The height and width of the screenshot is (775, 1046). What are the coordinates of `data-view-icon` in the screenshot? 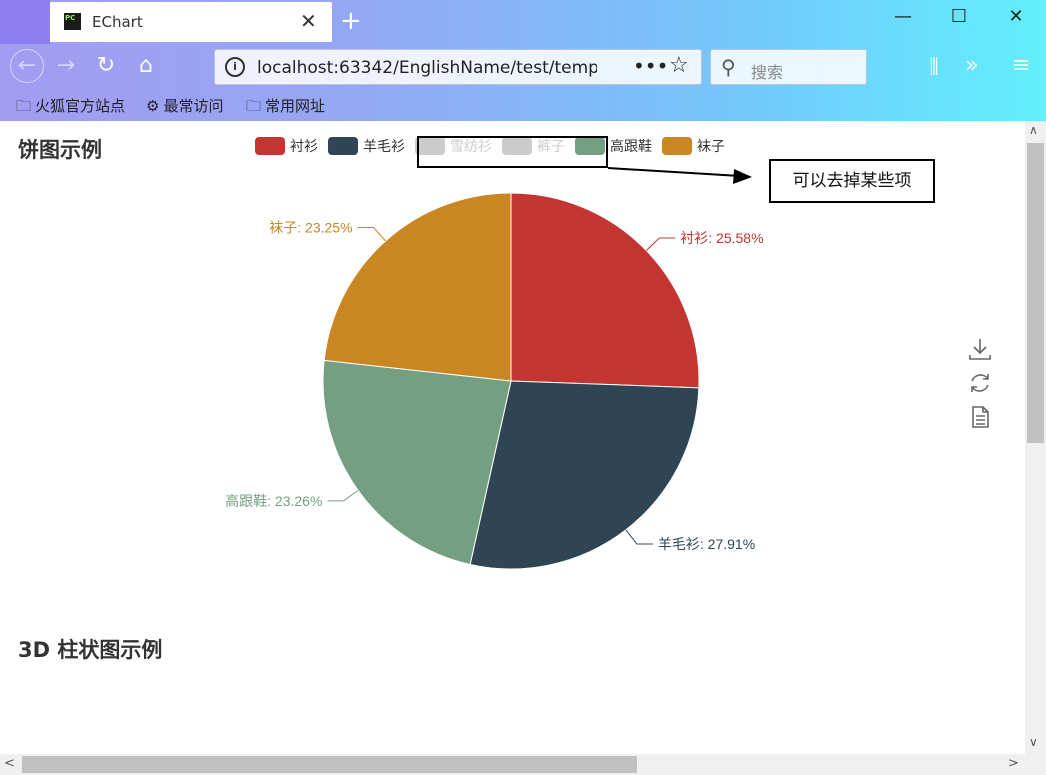 It's located at (980, 417).